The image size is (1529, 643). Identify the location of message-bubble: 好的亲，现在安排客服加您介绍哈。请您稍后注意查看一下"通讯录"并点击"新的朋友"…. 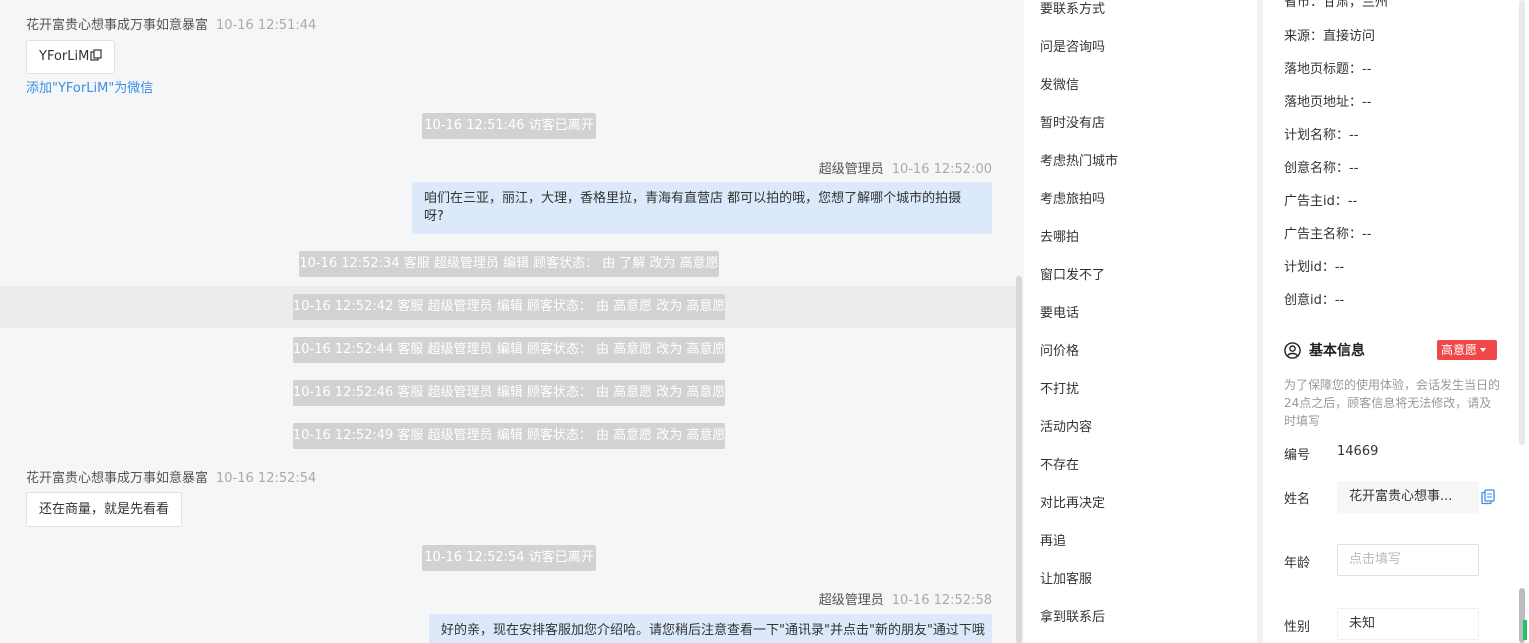
(710, 628).